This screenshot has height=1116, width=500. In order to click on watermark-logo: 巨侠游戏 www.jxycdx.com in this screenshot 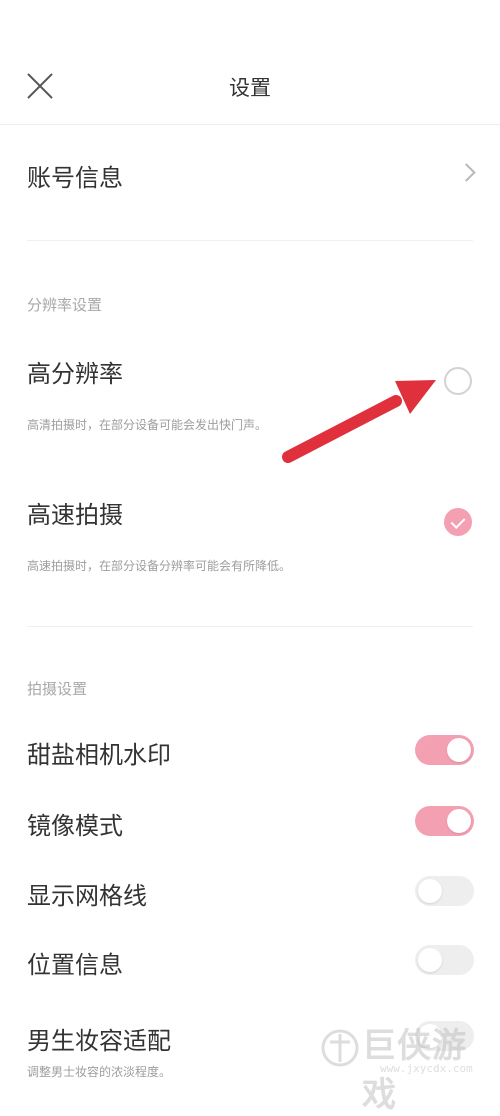, I will do `click(408, 1066)`.